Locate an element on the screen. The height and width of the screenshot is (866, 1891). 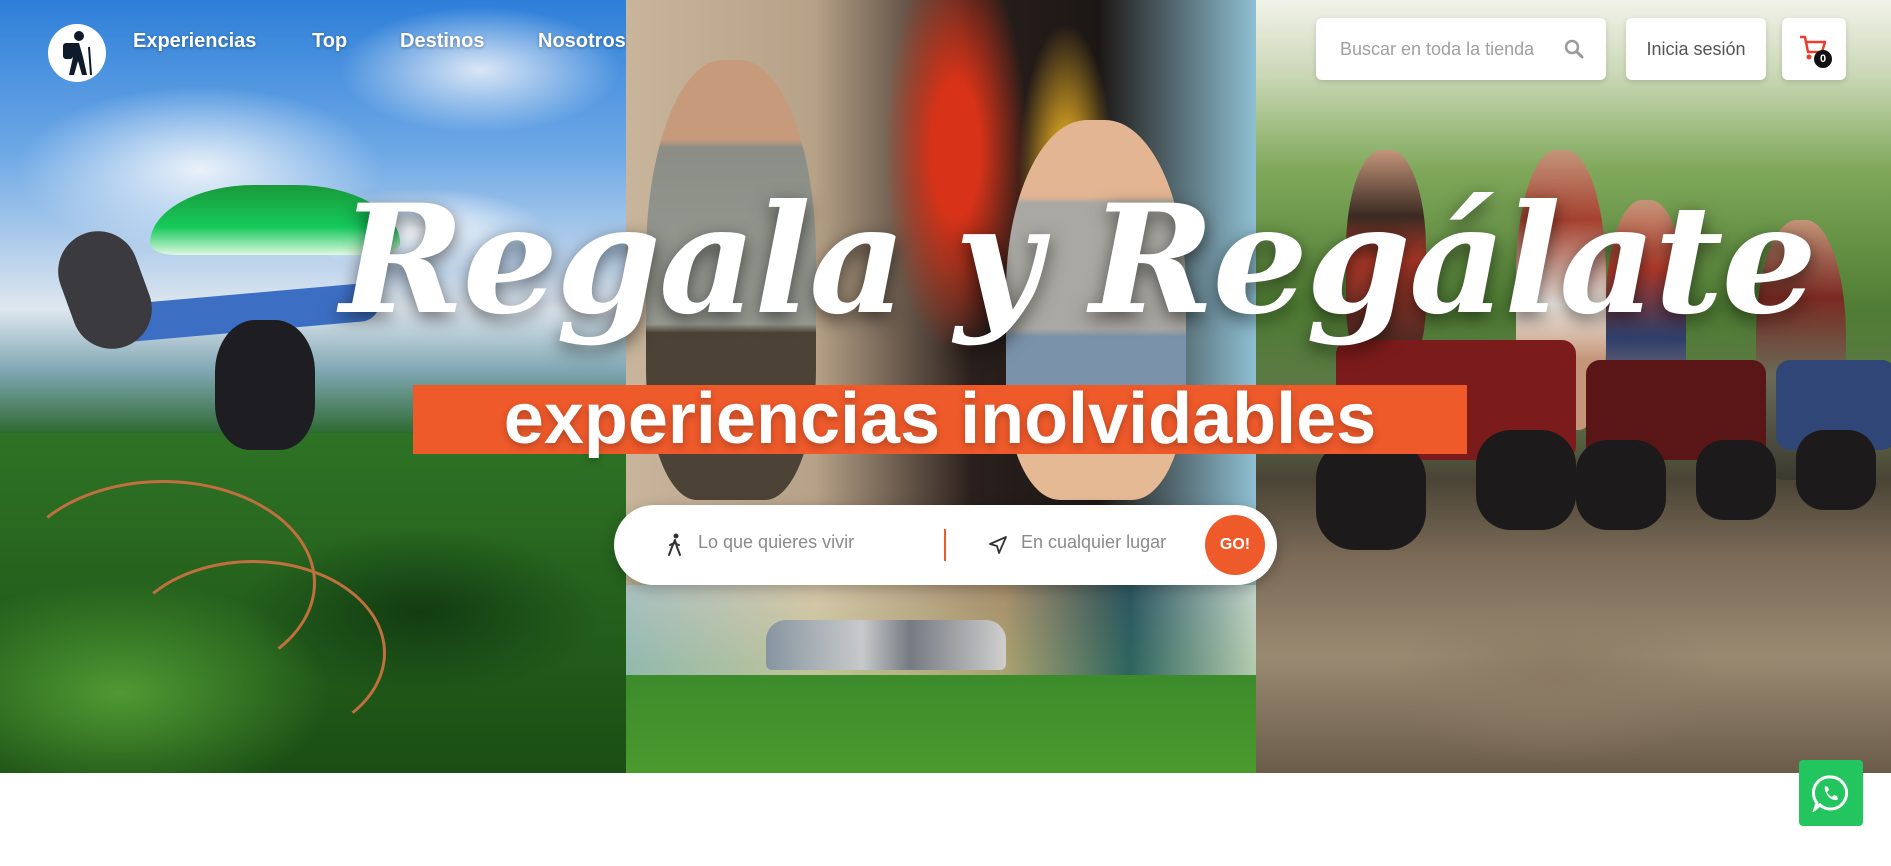
whatsapp-icon is located at coordinates (1830, 793).